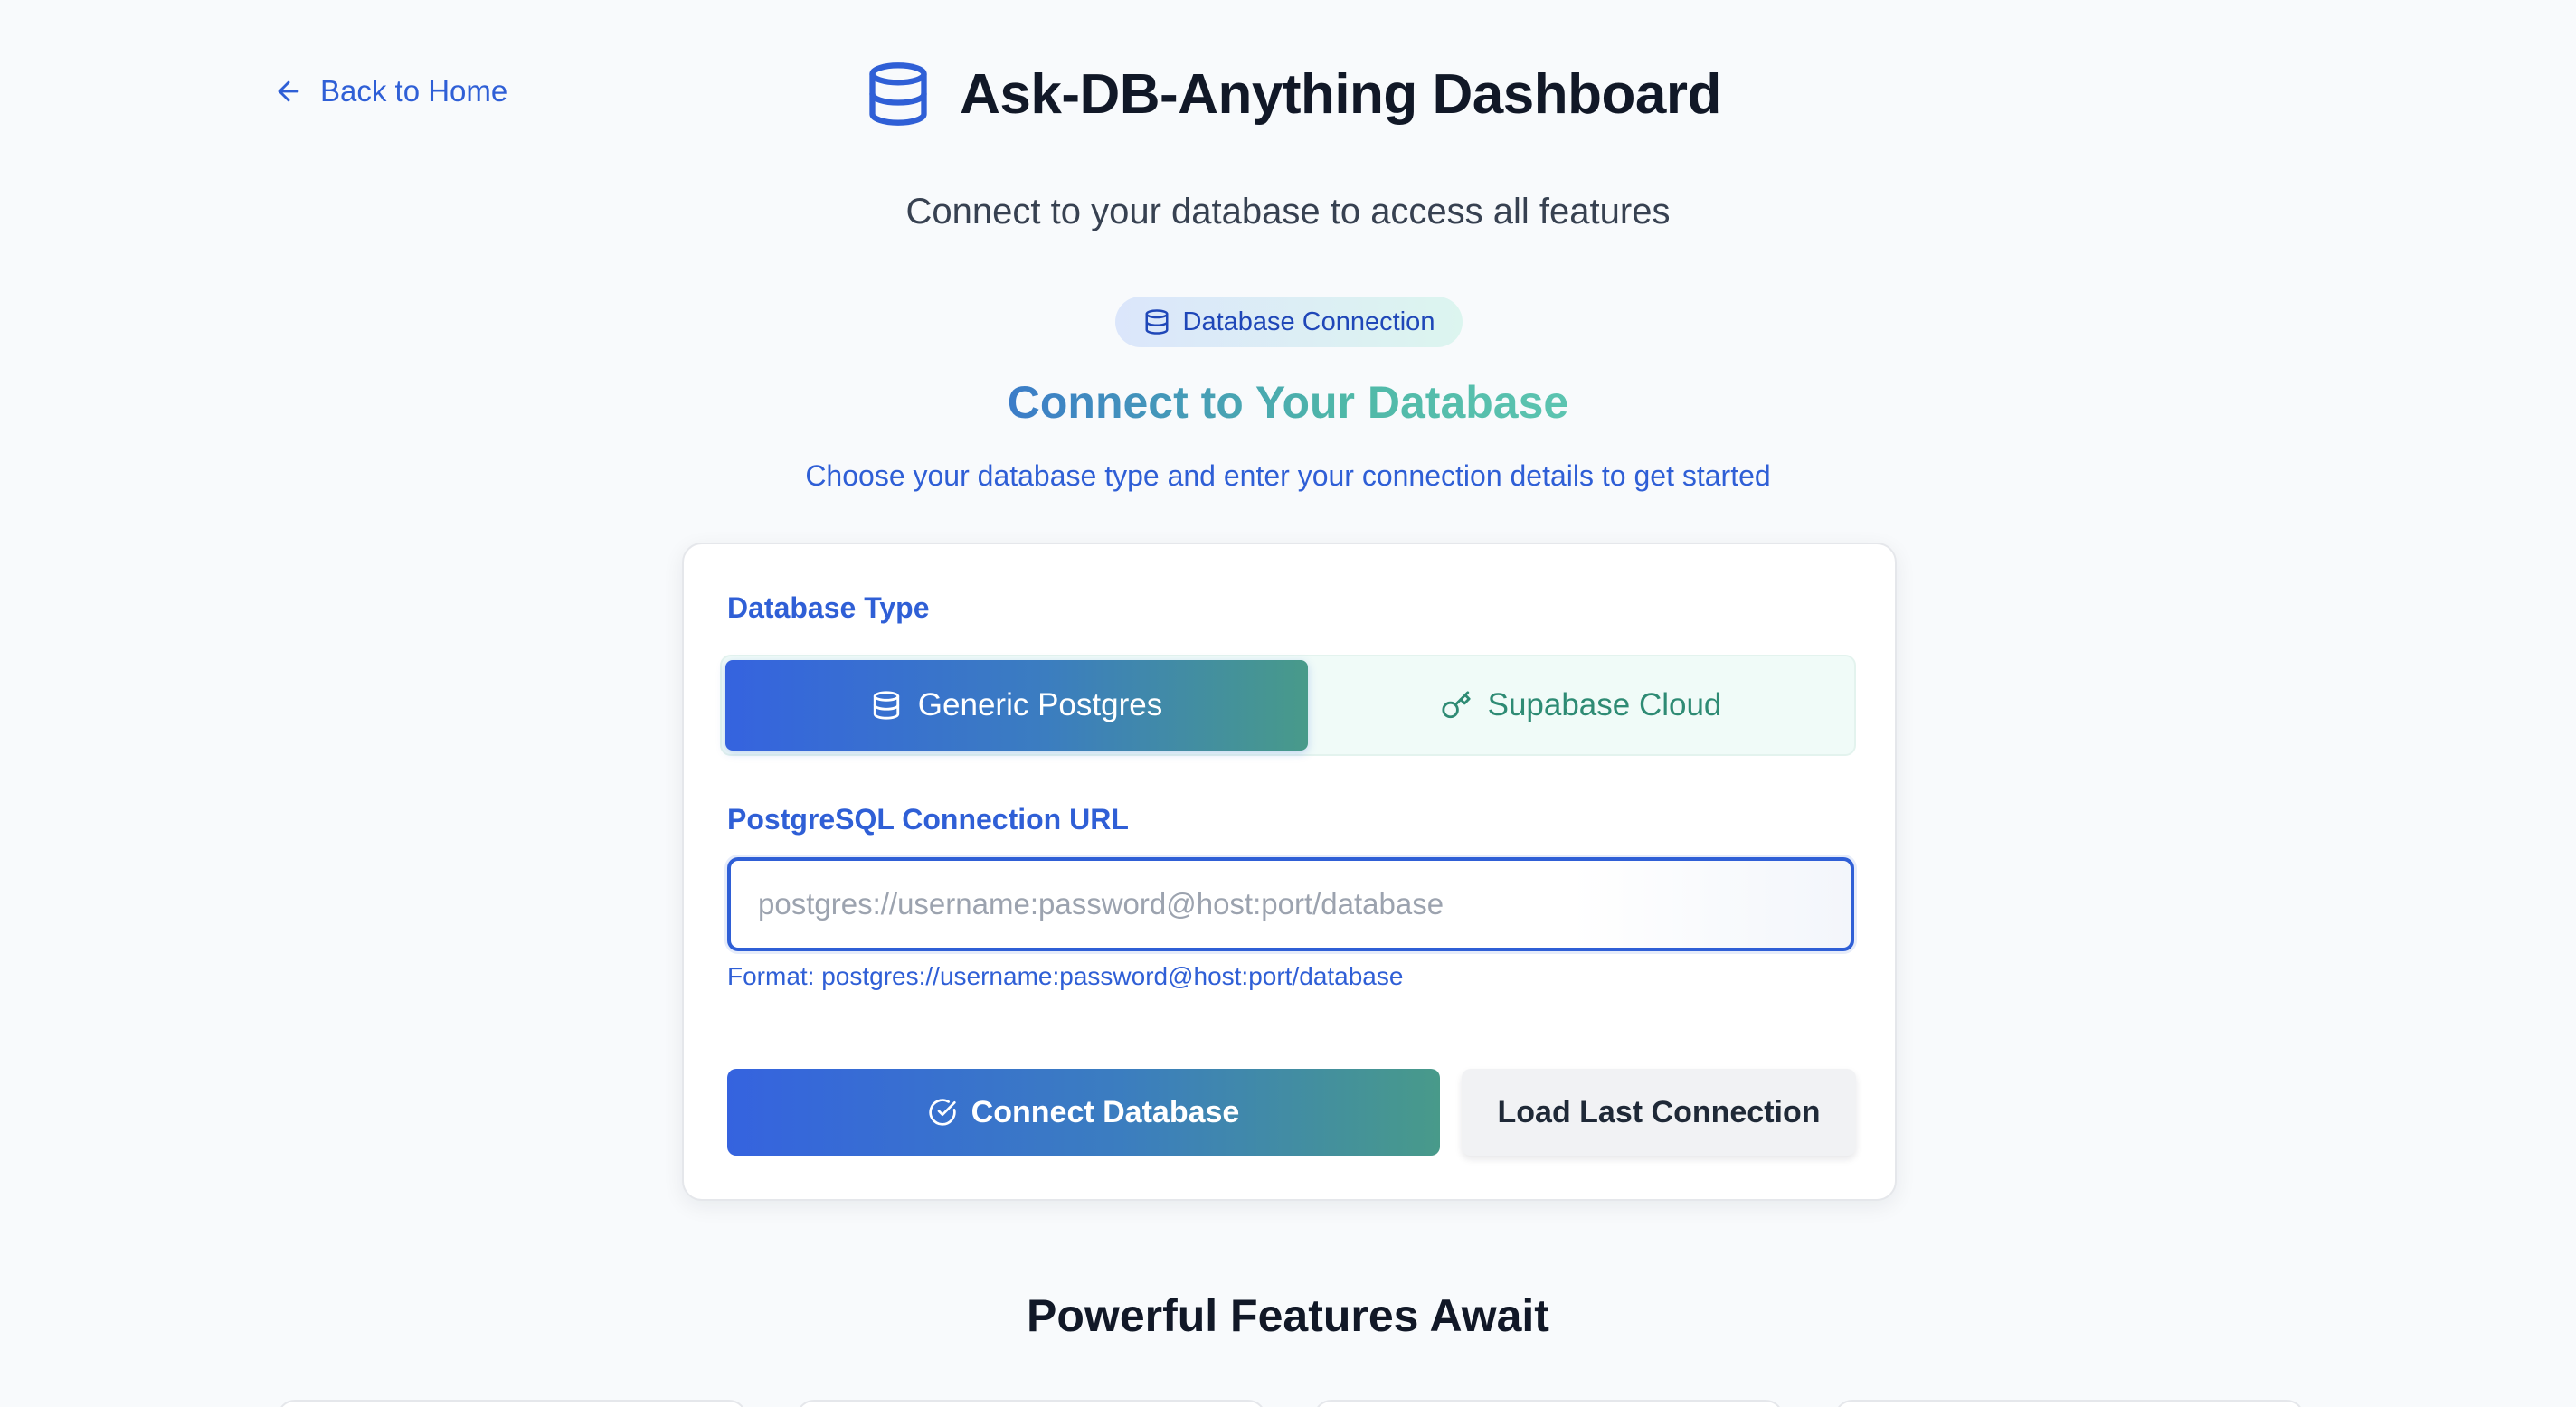  Describe the element at coordinates (1291, 904) in the screenshot. I see `connection-url-input` at that location.